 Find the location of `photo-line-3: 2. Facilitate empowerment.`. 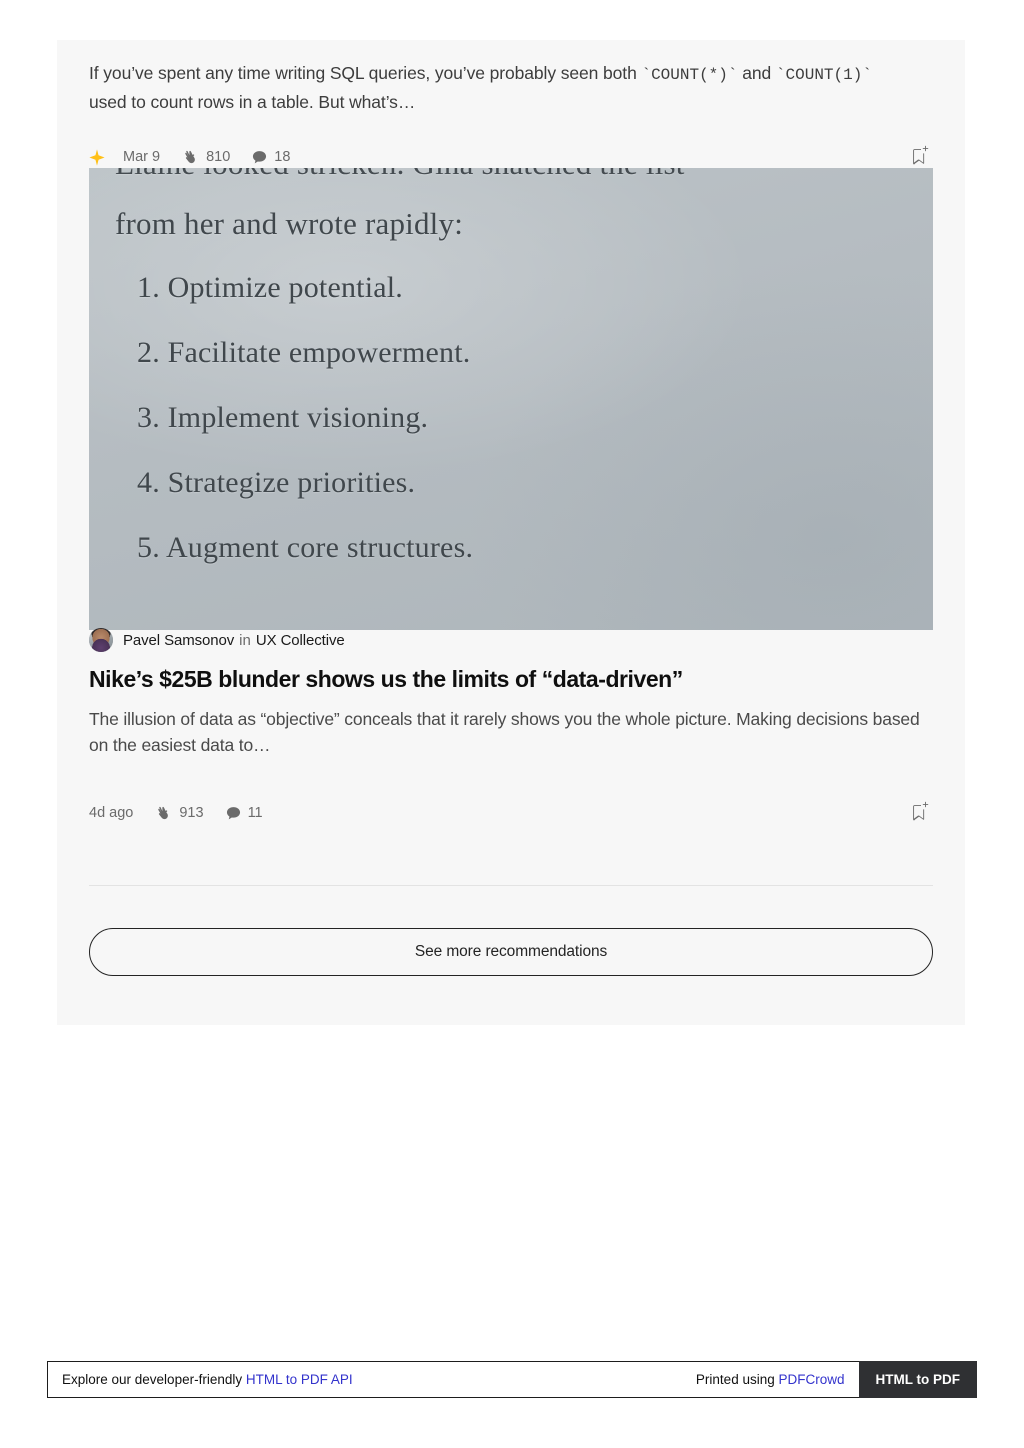

photo-line-3: 2. Facilitate empowerment. is located at coordinates (304, 352).